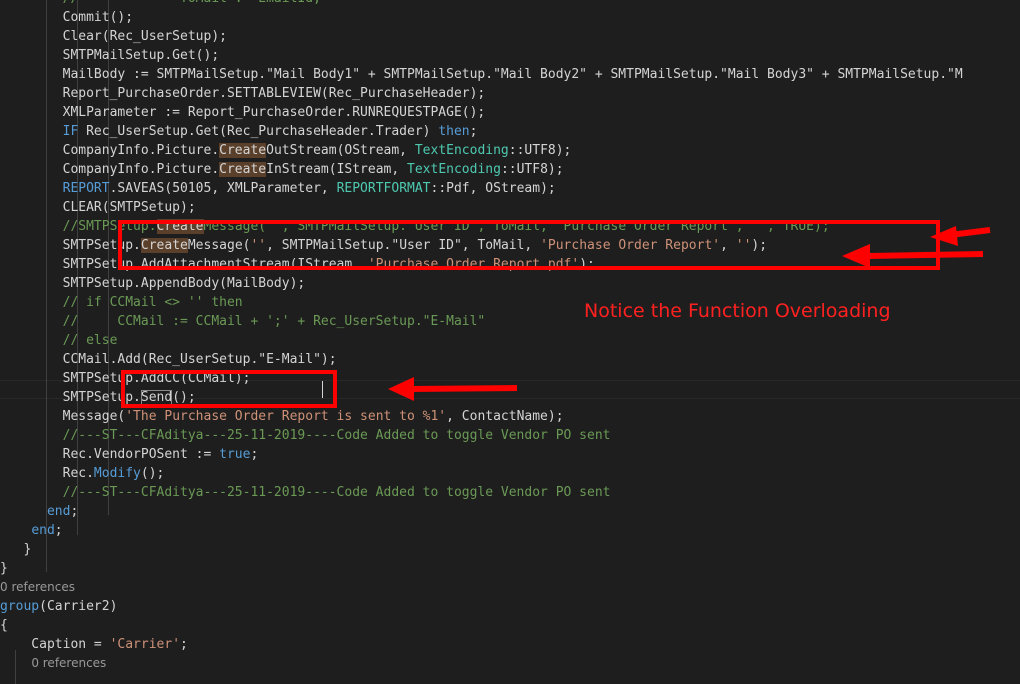 This screenshot has width=1020, height=684. Describe the element at coordinates (925, 255) in the screenshot. I see `arrow-to-createmessage` at that location.